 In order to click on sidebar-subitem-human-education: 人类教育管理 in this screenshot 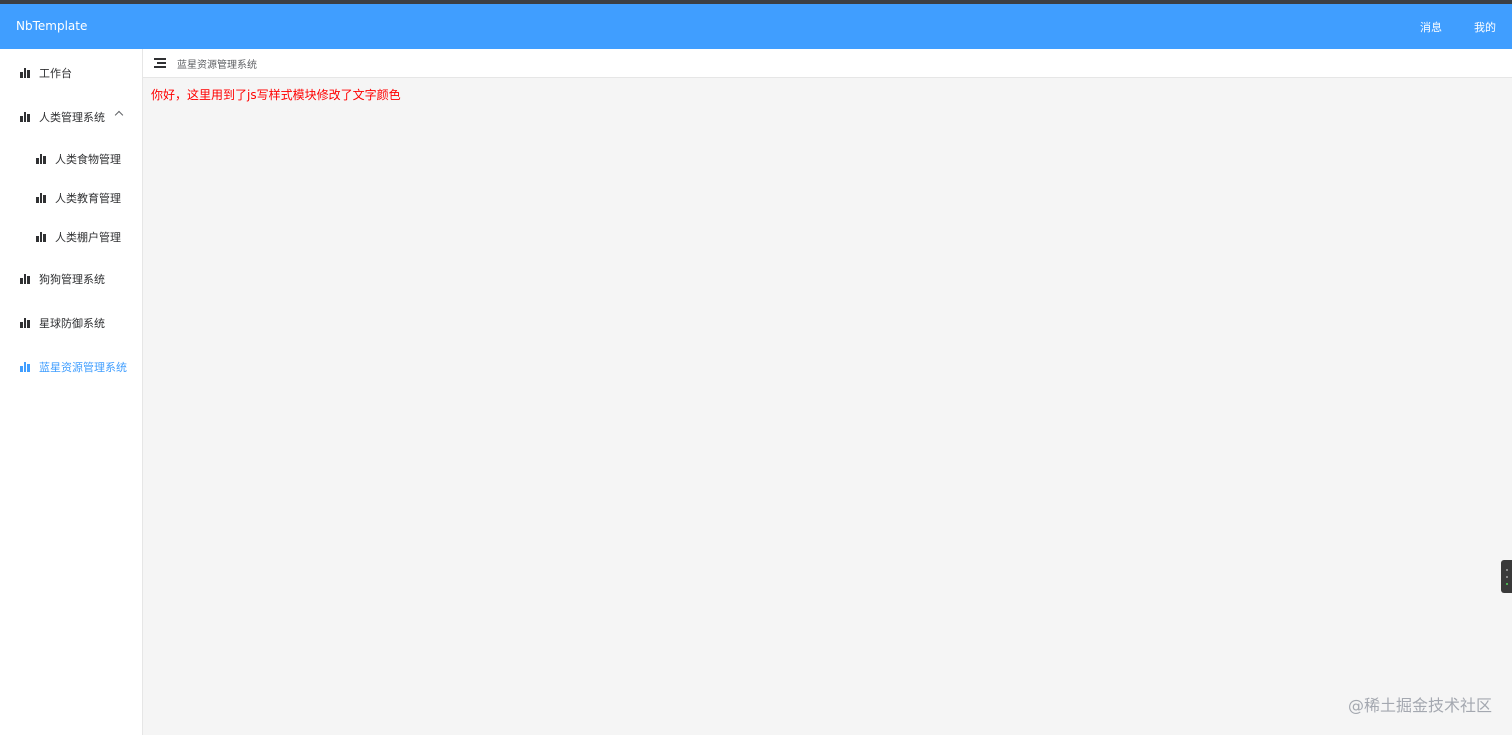, I will do `click(71, 197)`.